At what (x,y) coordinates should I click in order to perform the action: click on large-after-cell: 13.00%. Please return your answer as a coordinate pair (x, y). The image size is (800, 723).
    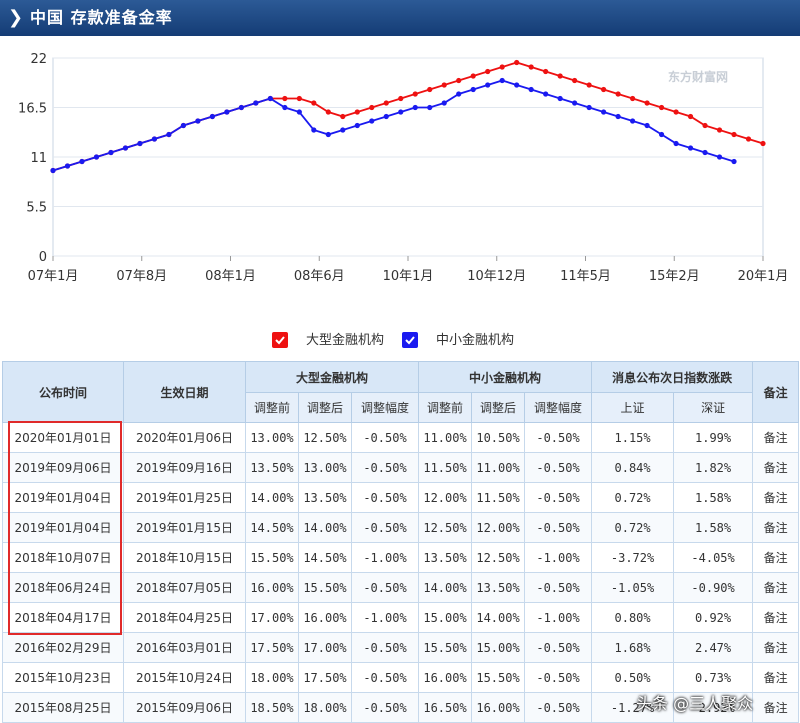
    Looking at the image, I should click on (325, 468).